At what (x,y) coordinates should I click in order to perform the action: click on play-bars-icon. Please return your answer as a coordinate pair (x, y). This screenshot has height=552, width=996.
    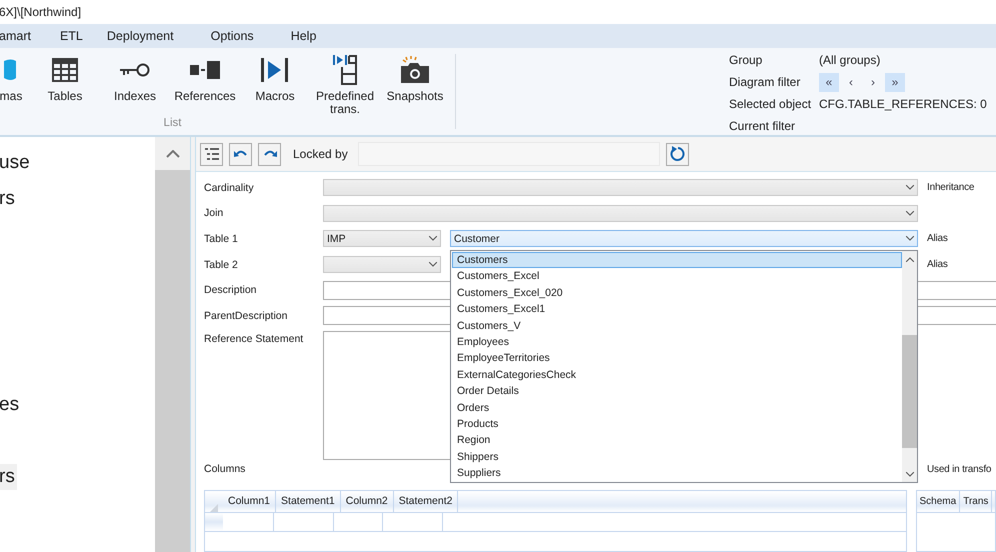
    Looking at the image, I should click on (275, 70).